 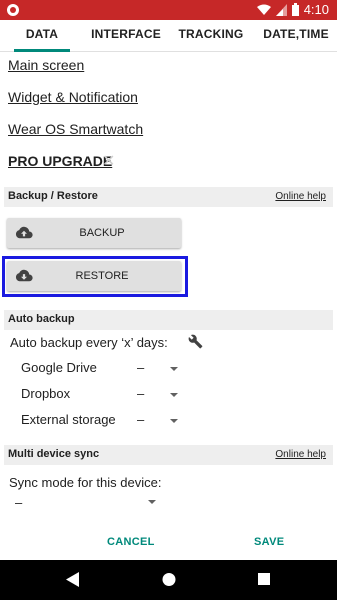 I want to click on wrench-icon, so click(x=195, y=341).